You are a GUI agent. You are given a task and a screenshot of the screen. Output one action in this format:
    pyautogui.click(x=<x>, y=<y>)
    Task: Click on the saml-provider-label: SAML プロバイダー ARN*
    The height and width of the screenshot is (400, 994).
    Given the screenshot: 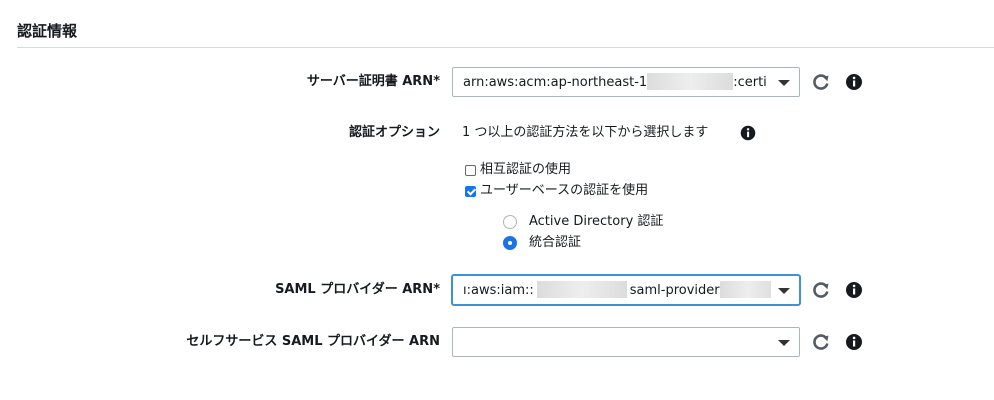 What is the action you would take?
    pyautogui.click(x=357, y=289)
    